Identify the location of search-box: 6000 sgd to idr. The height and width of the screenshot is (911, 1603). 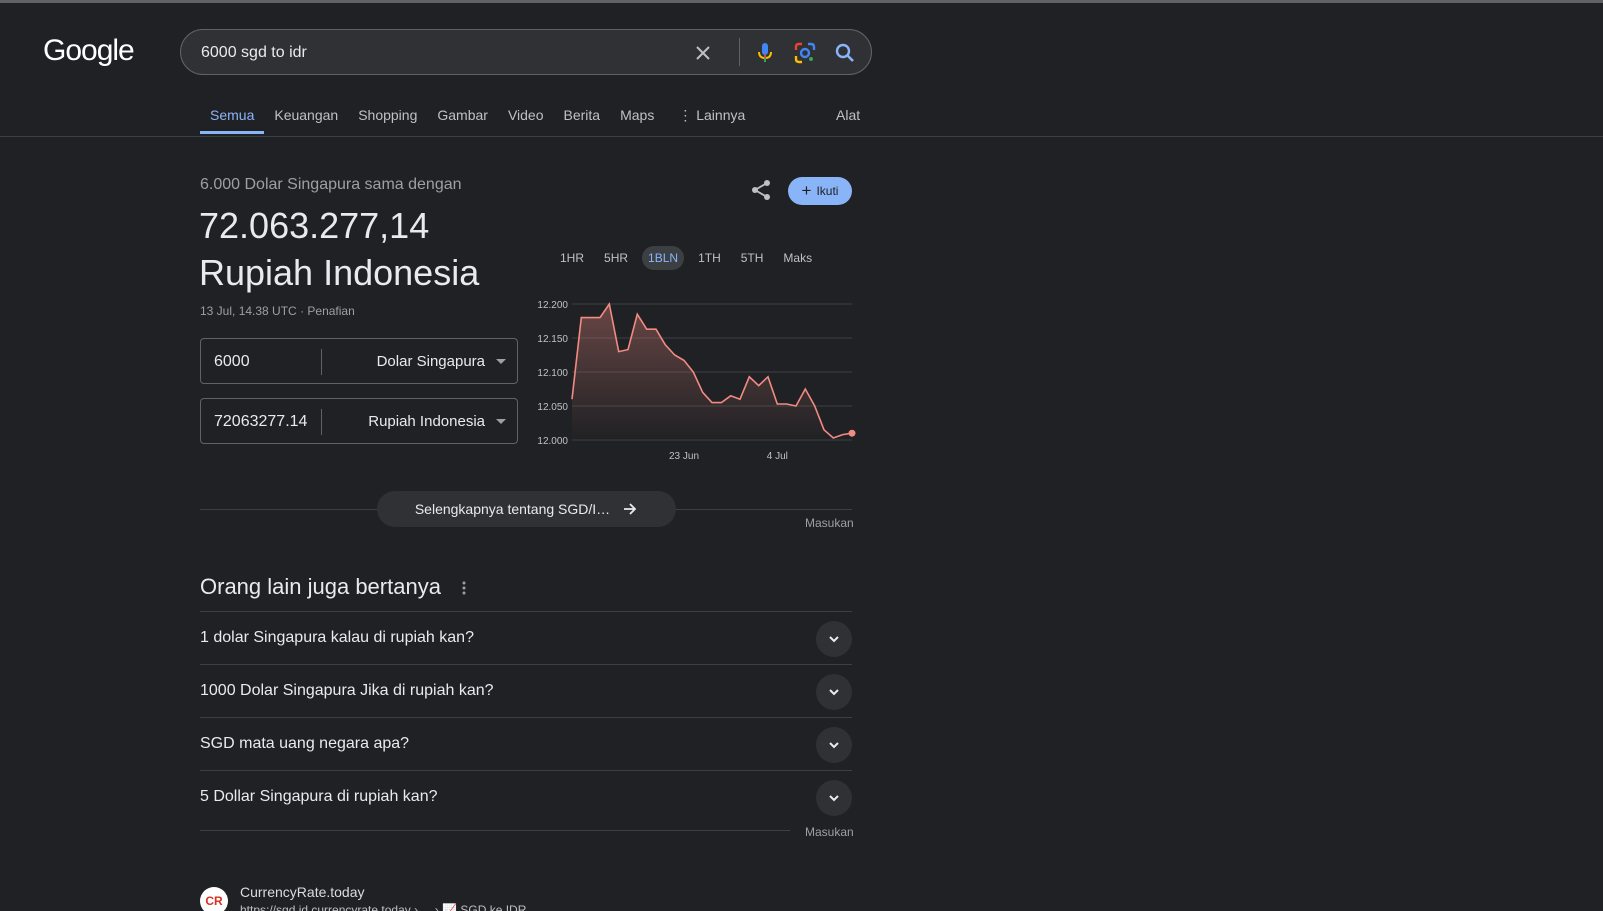
(526, 52).